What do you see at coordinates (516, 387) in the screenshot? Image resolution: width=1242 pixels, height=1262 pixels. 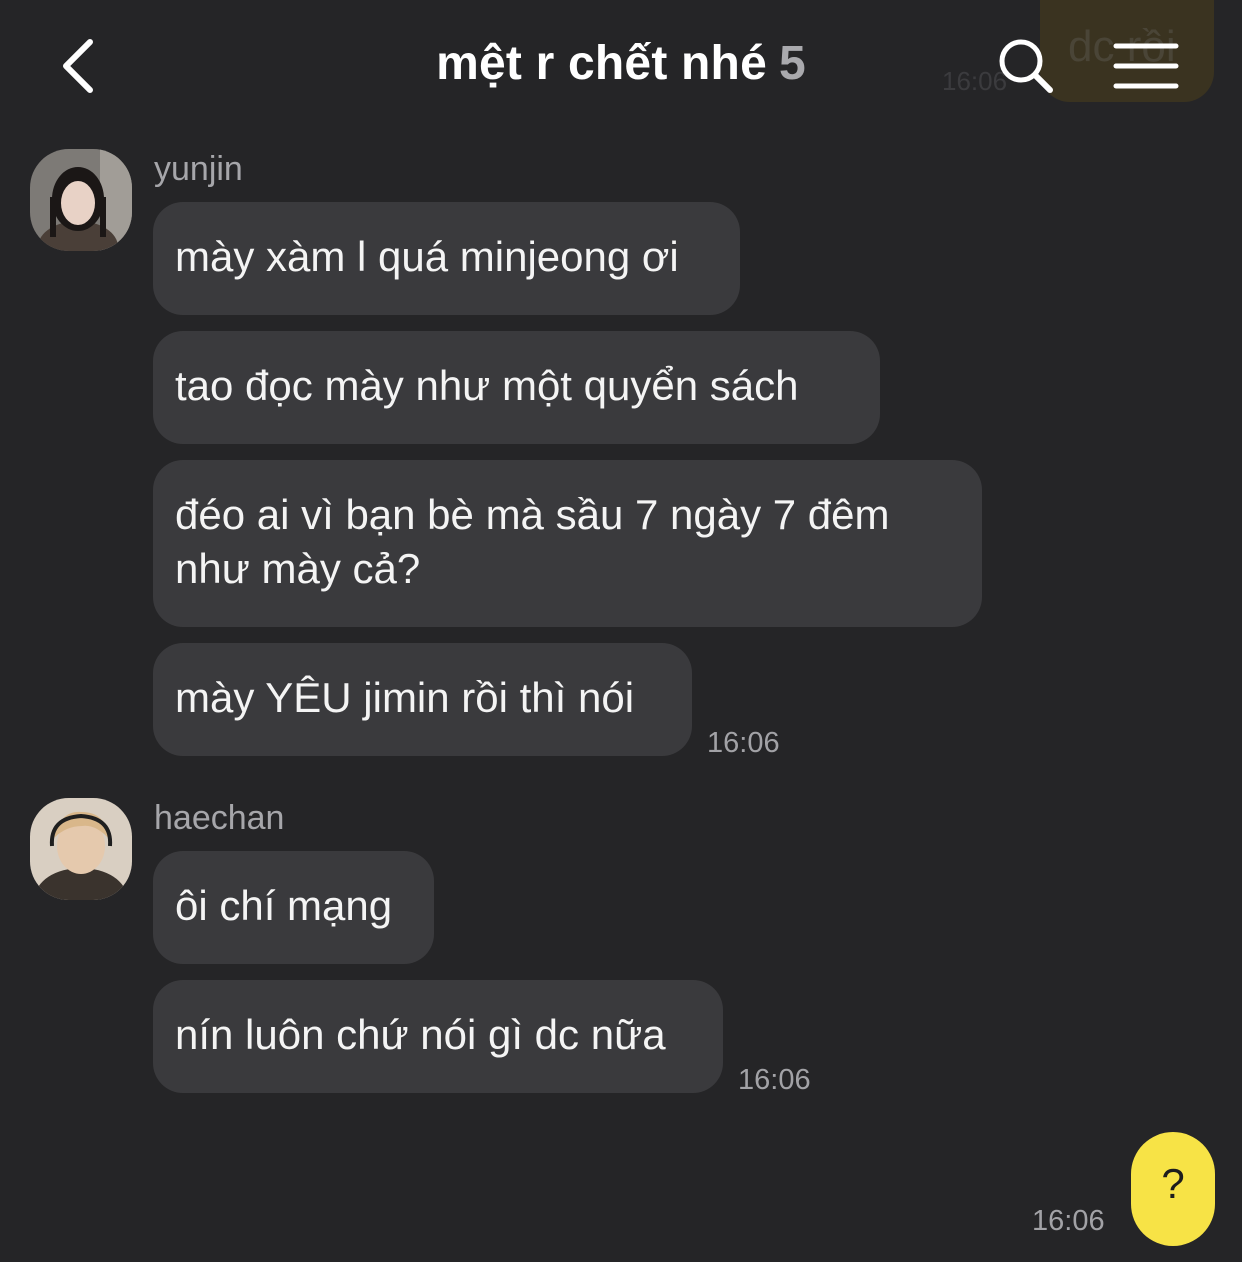 I see `message-bubble: tao đọc mày như một quyển sách` at bounding box center [516, 387].